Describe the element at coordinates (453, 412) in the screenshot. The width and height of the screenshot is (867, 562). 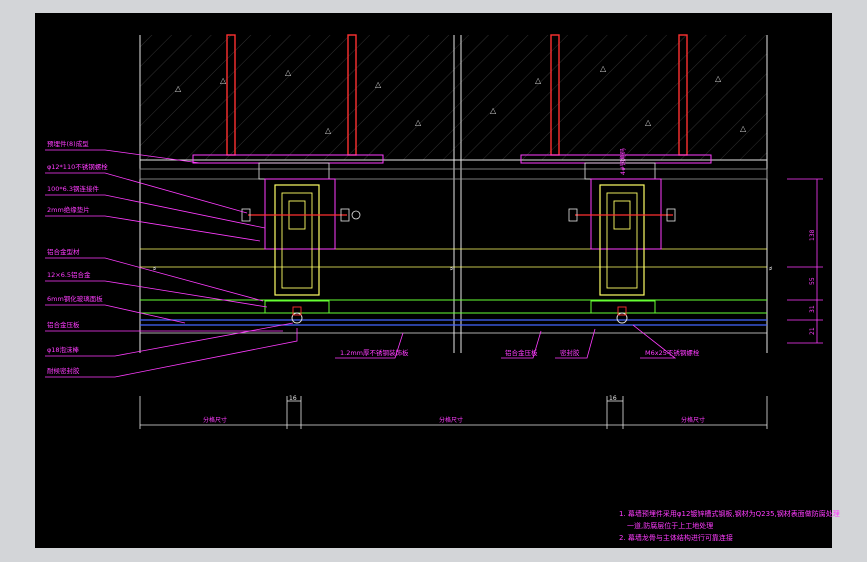
I see `horizontal-dimensions: 16 16 分格尺寸 分格尺寸 分格尺寸` at that location.